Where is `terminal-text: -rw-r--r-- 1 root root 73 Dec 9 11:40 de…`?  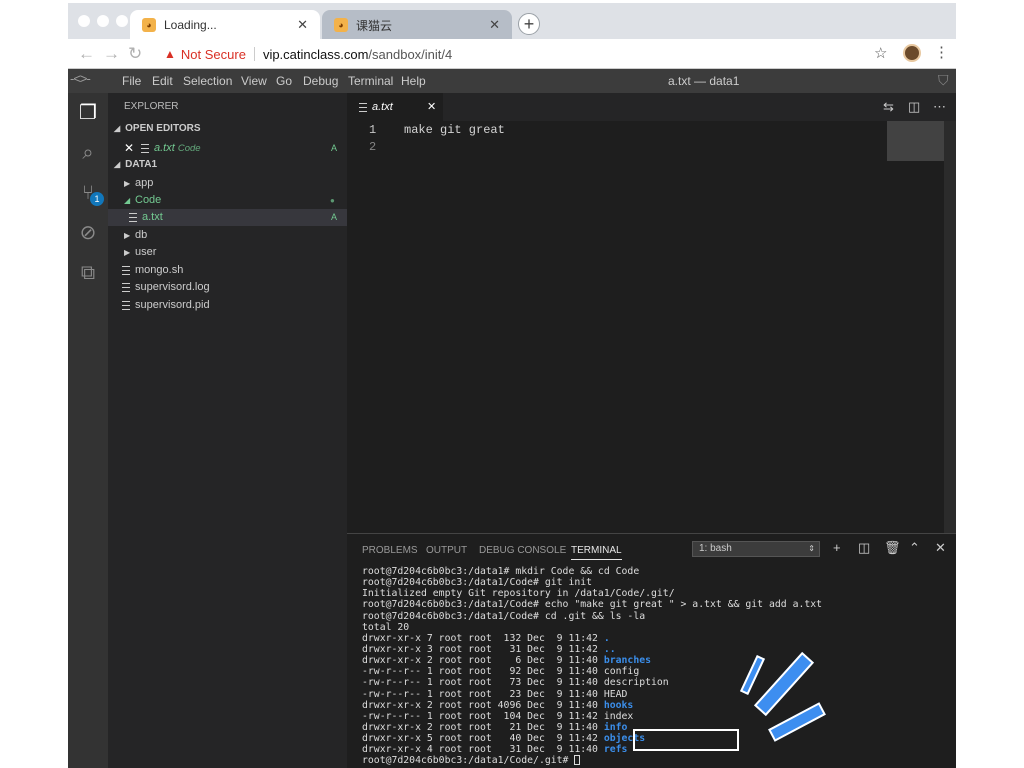
terminal-text: -rw-r--r-- 1 root root 73 Dec 9 11:40 de… is located at coordinates (515, 683).